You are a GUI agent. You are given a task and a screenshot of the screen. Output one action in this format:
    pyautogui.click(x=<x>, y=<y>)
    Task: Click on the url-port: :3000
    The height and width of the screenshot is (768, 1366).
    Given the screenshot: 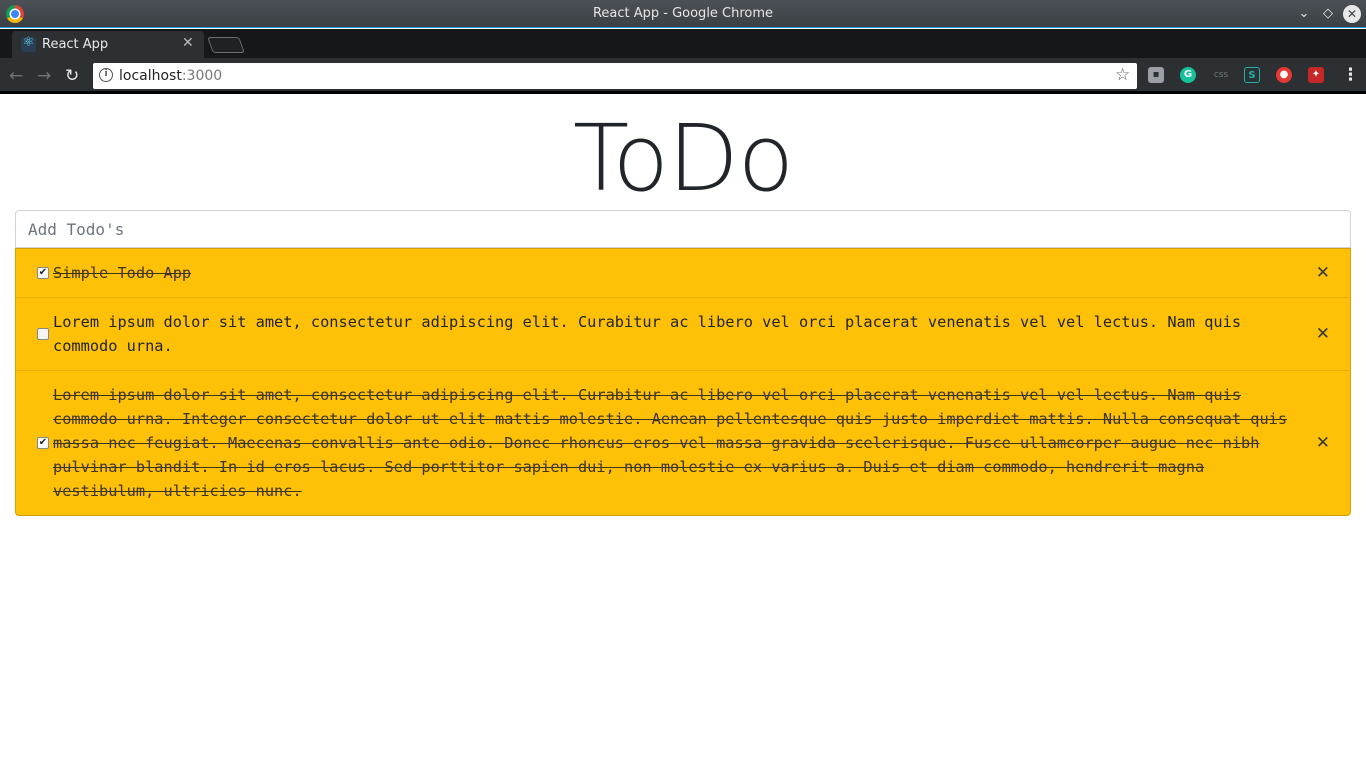 What is the action you would take?
    pyautogui.click(x=202, y=76)
    